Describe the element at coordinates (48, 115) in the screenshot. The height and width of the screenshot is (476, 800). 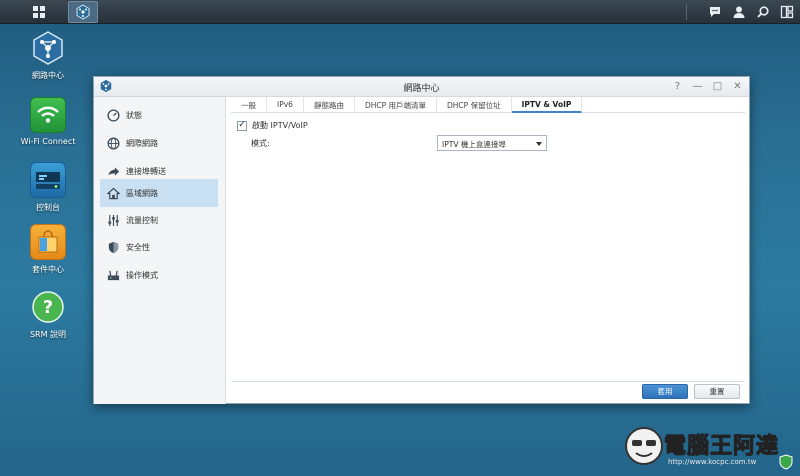
I see `wifi-icon` at that location.